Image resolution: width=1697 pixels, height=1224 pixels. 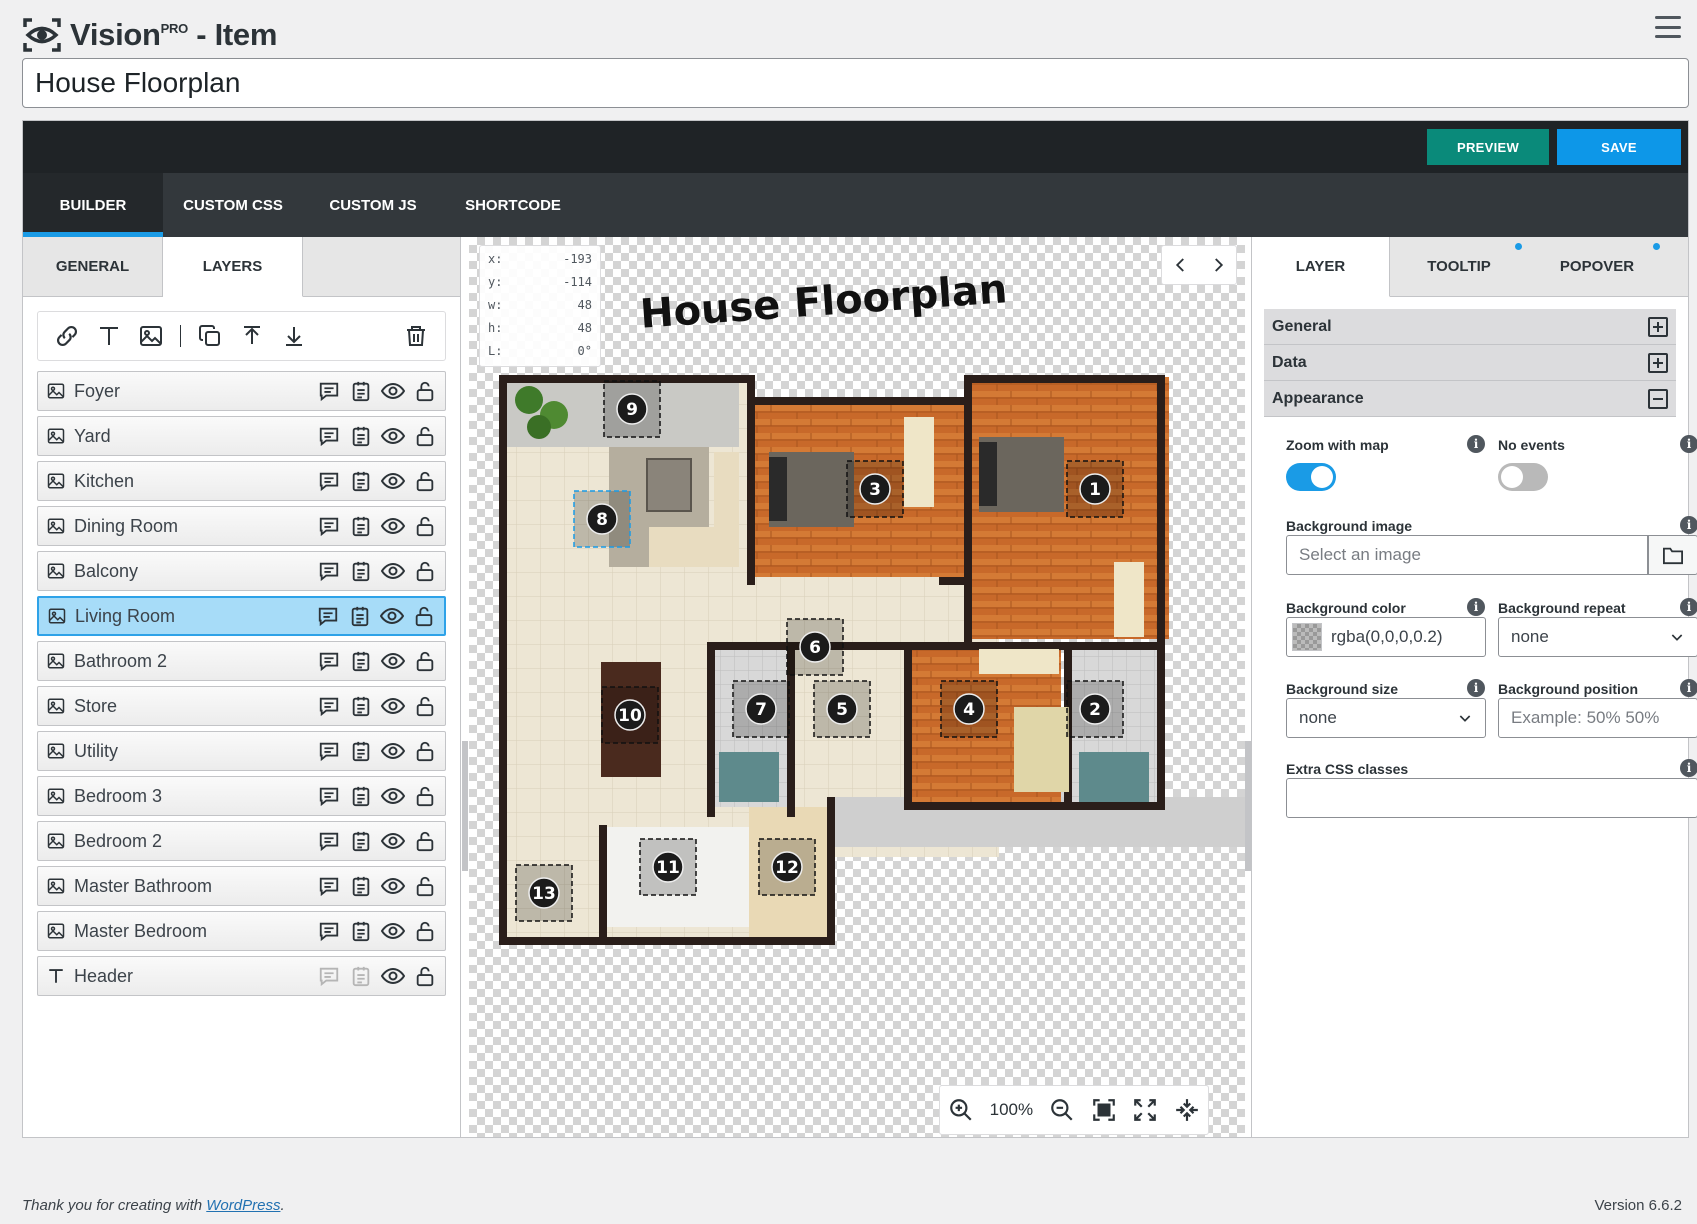 I want to click on add-link-icon, so click(x=67, y=336).